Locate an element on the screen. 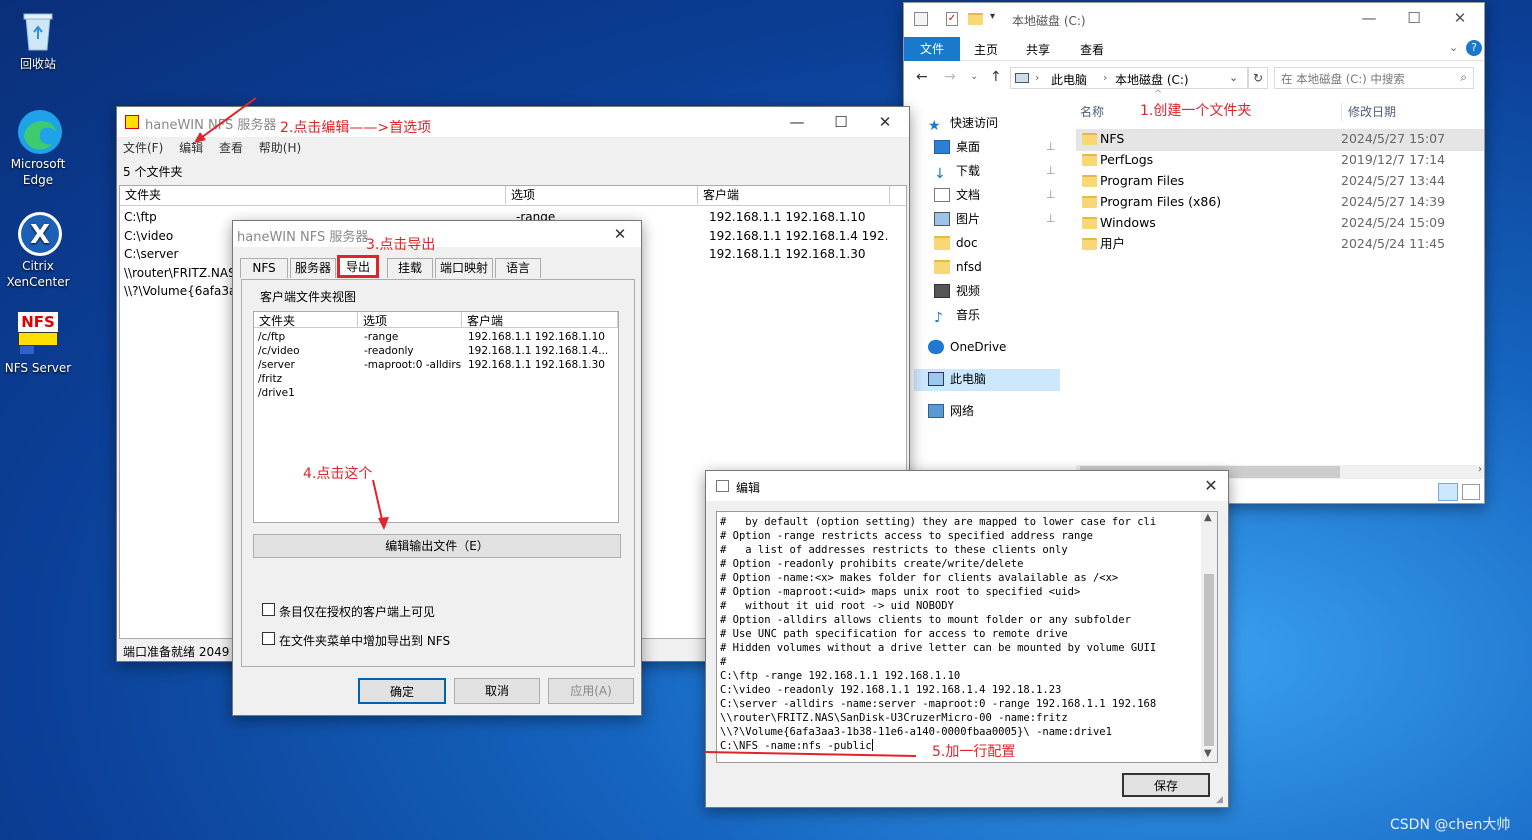 This screenshot has height=840, width=1532. annotation-5: 5.加一行配置 is located at coordinates (974, 752).